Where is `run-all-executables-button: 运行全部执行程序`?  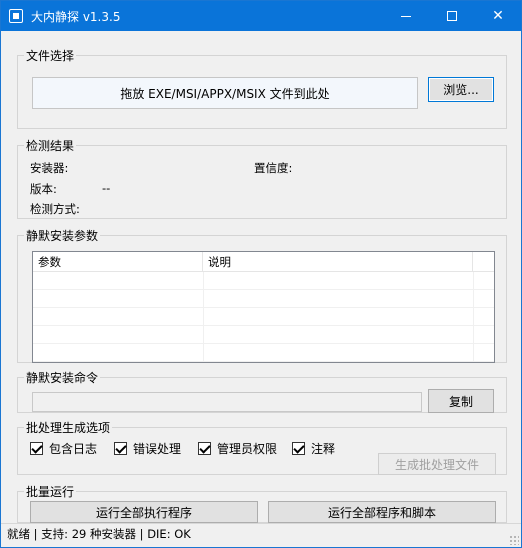 run-all-executables-button: 运行全部执行程序 is located at coordinates (144, 512).